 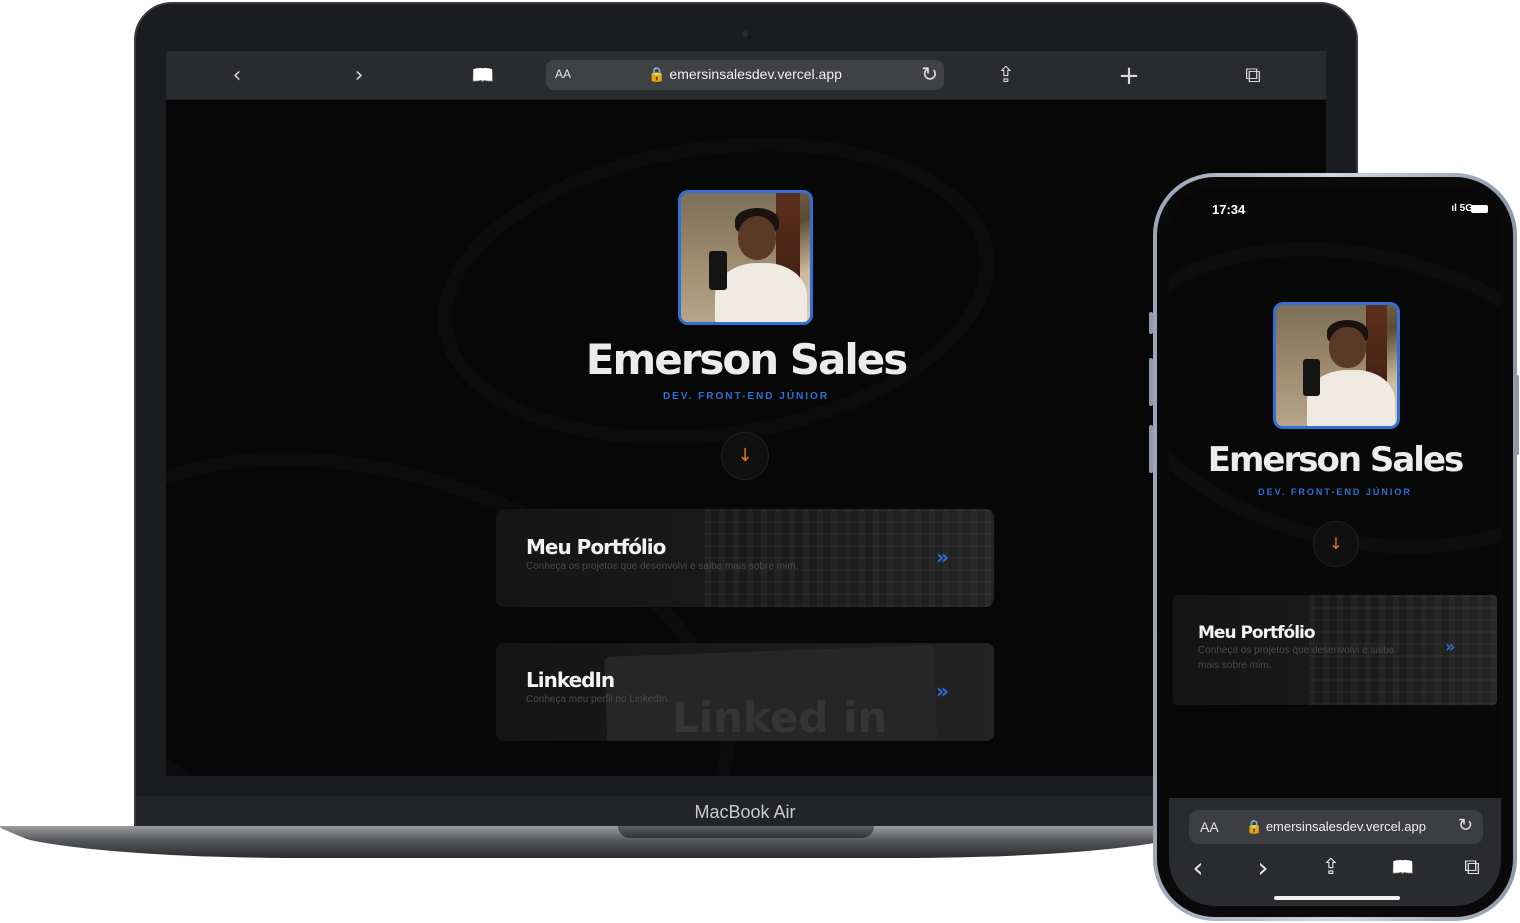 I want to click on laptop-camera, so click(x=745, y=34).